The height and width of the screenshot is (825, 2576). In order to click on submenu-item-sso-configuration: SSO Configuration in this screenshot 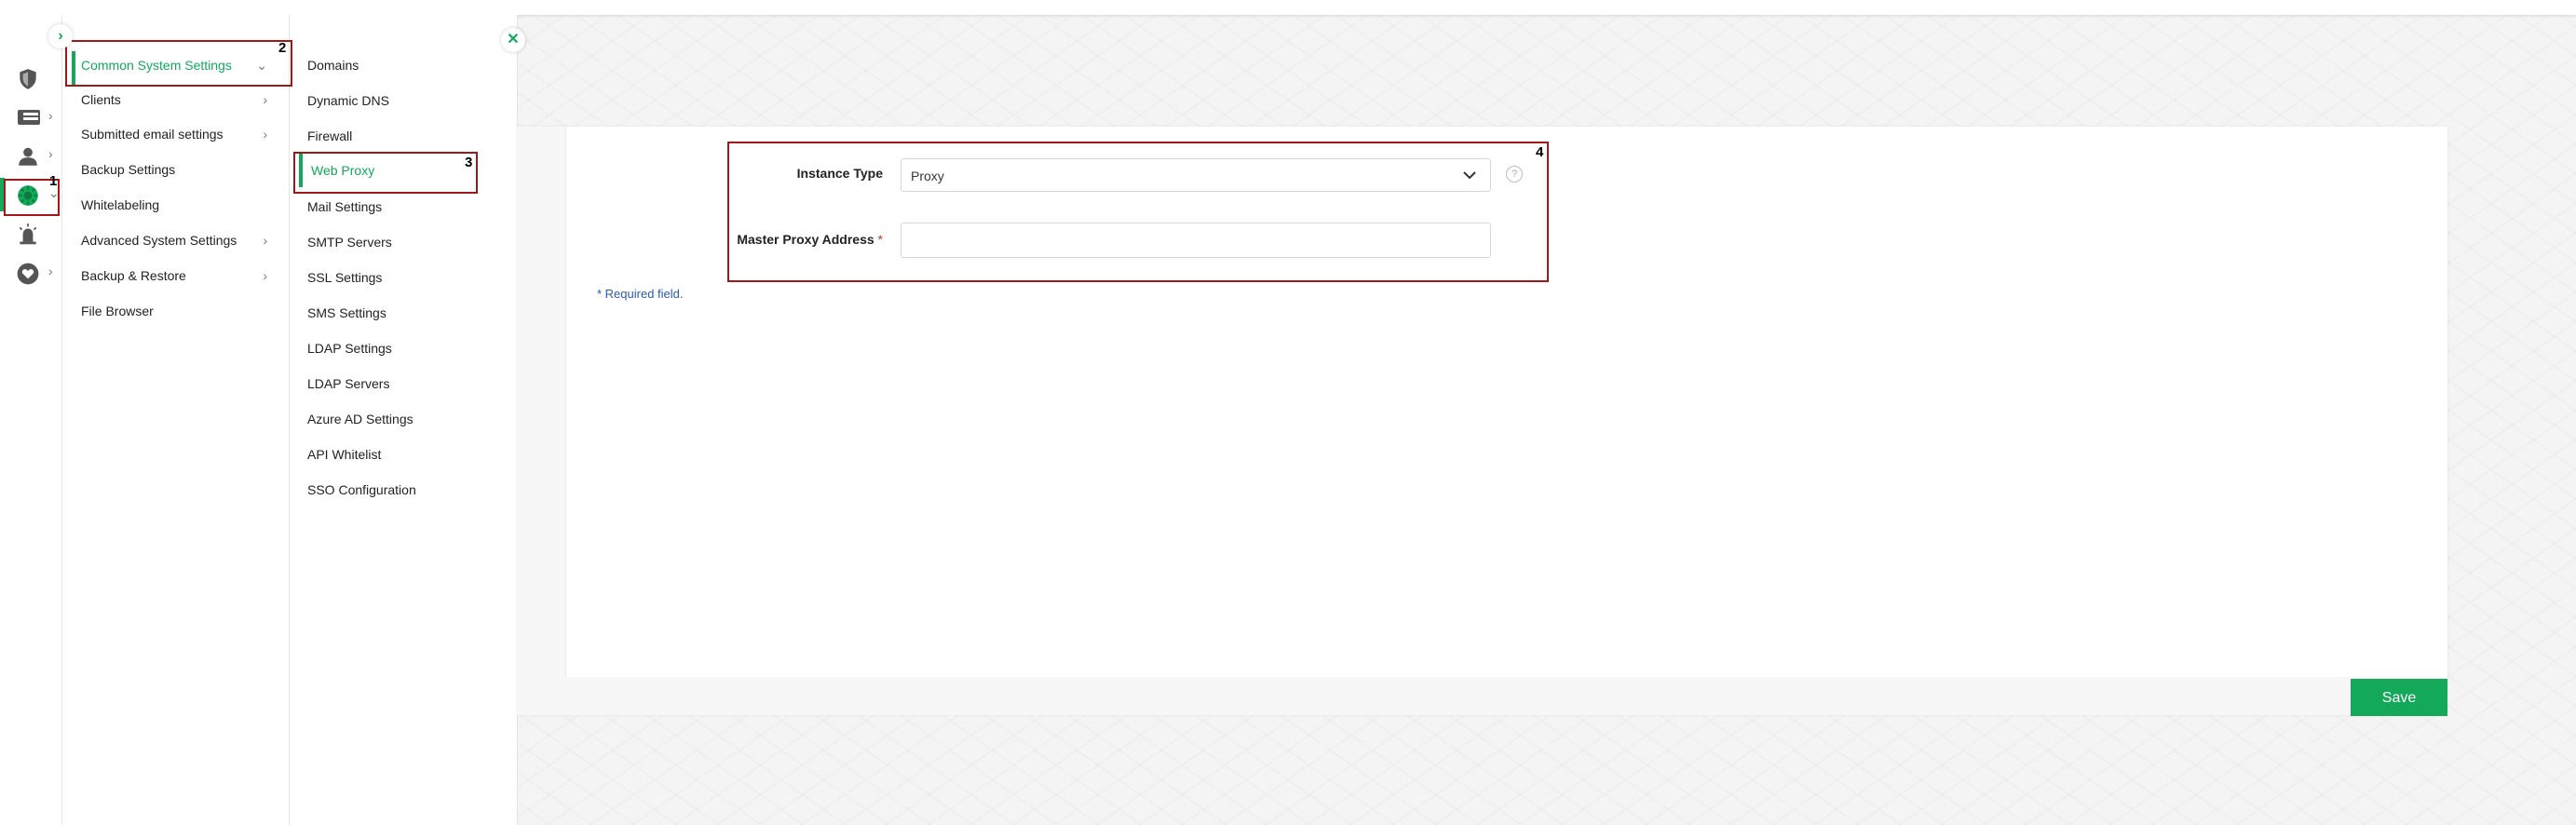, I will do `click(405, 490)`.